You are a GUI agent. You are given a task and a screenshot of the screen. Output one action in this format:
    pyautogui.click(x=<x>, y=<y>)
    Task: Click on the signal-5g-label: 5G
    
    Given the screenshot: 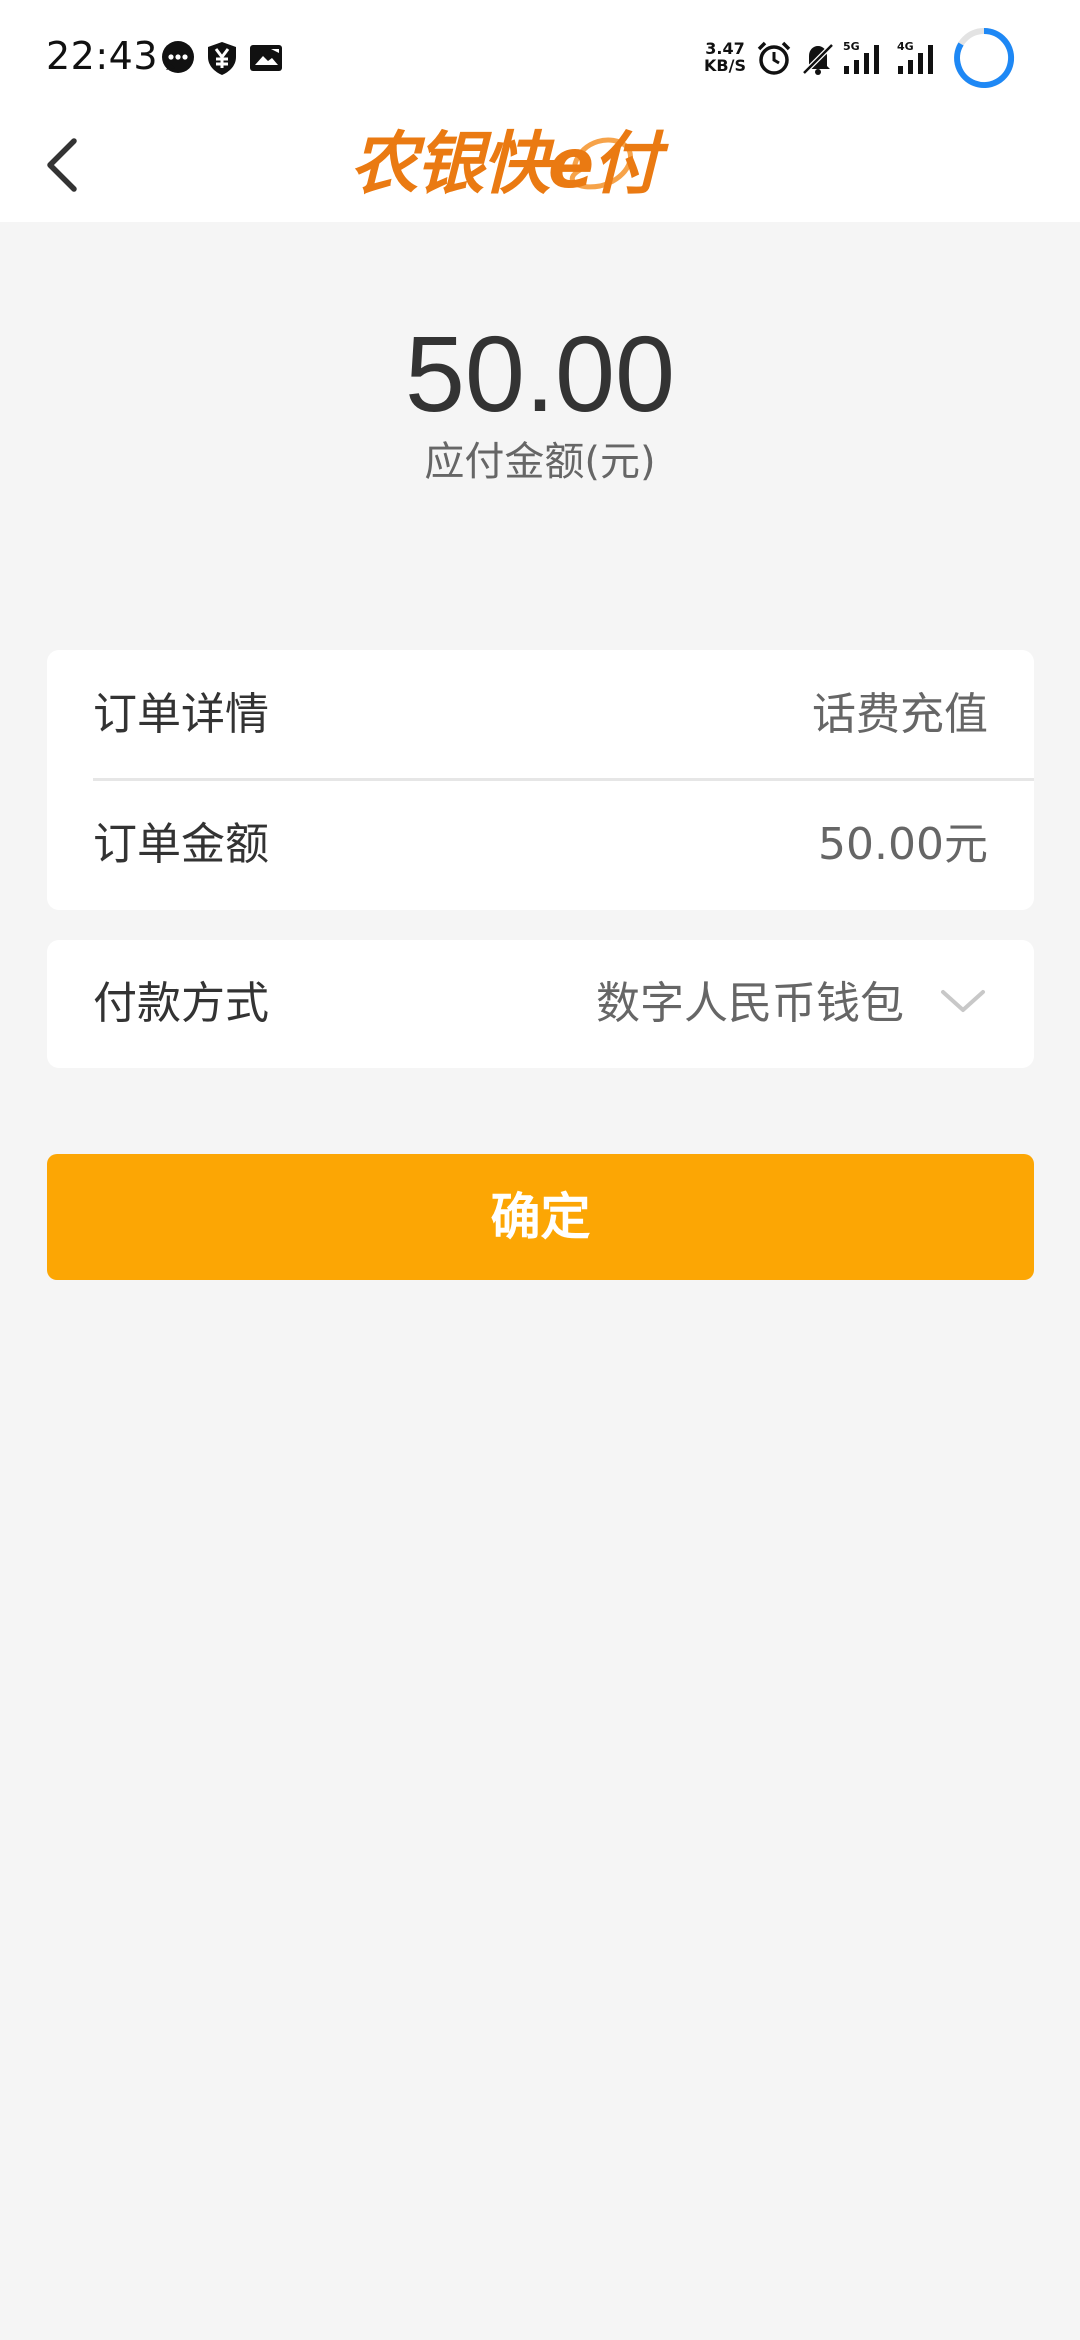 What is the action you would take?
    pyautogui.click(x=851, y=46)
    